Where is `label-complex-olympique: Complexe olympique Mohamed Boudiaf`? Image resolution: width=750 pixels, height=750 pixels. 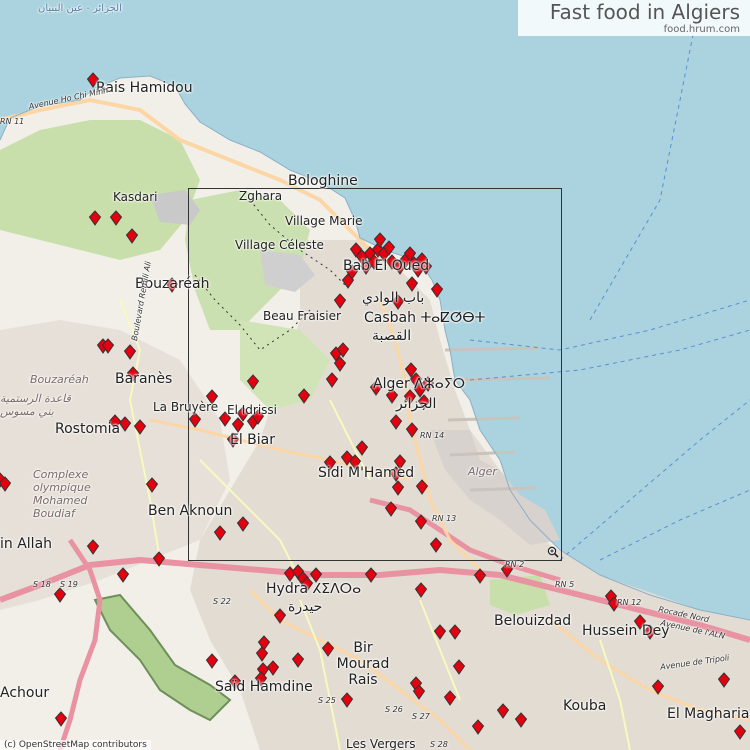 label-complex-olympique: Complexe olympique Mohamed Boudiaf is located at coordinates (62, 494).